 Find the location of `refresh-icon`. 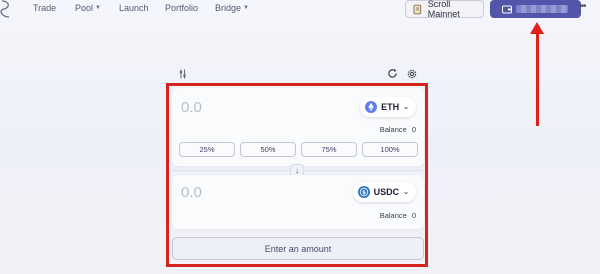

refresh-icon is located at coordinates (392, 73).